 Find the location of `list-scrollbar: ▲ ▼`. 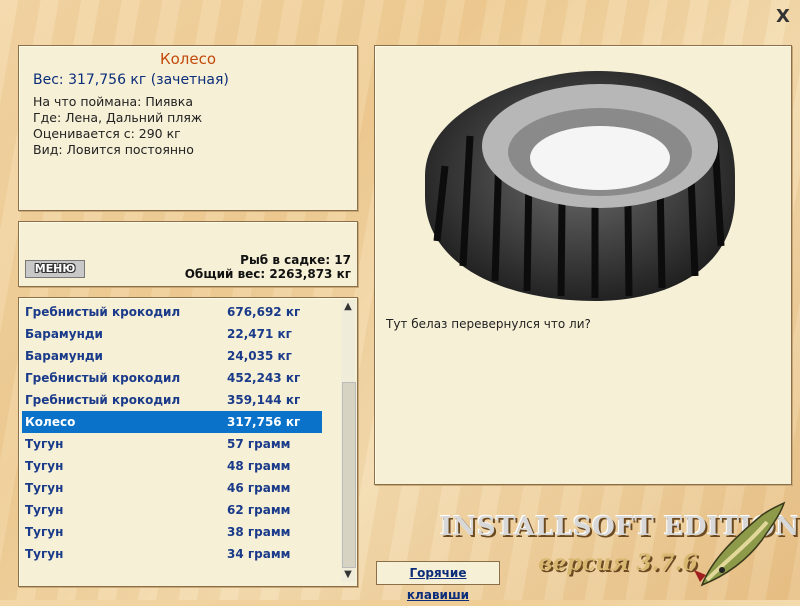

list-scrollbar: ▲ ▼ is located at coordinates (348, 441).